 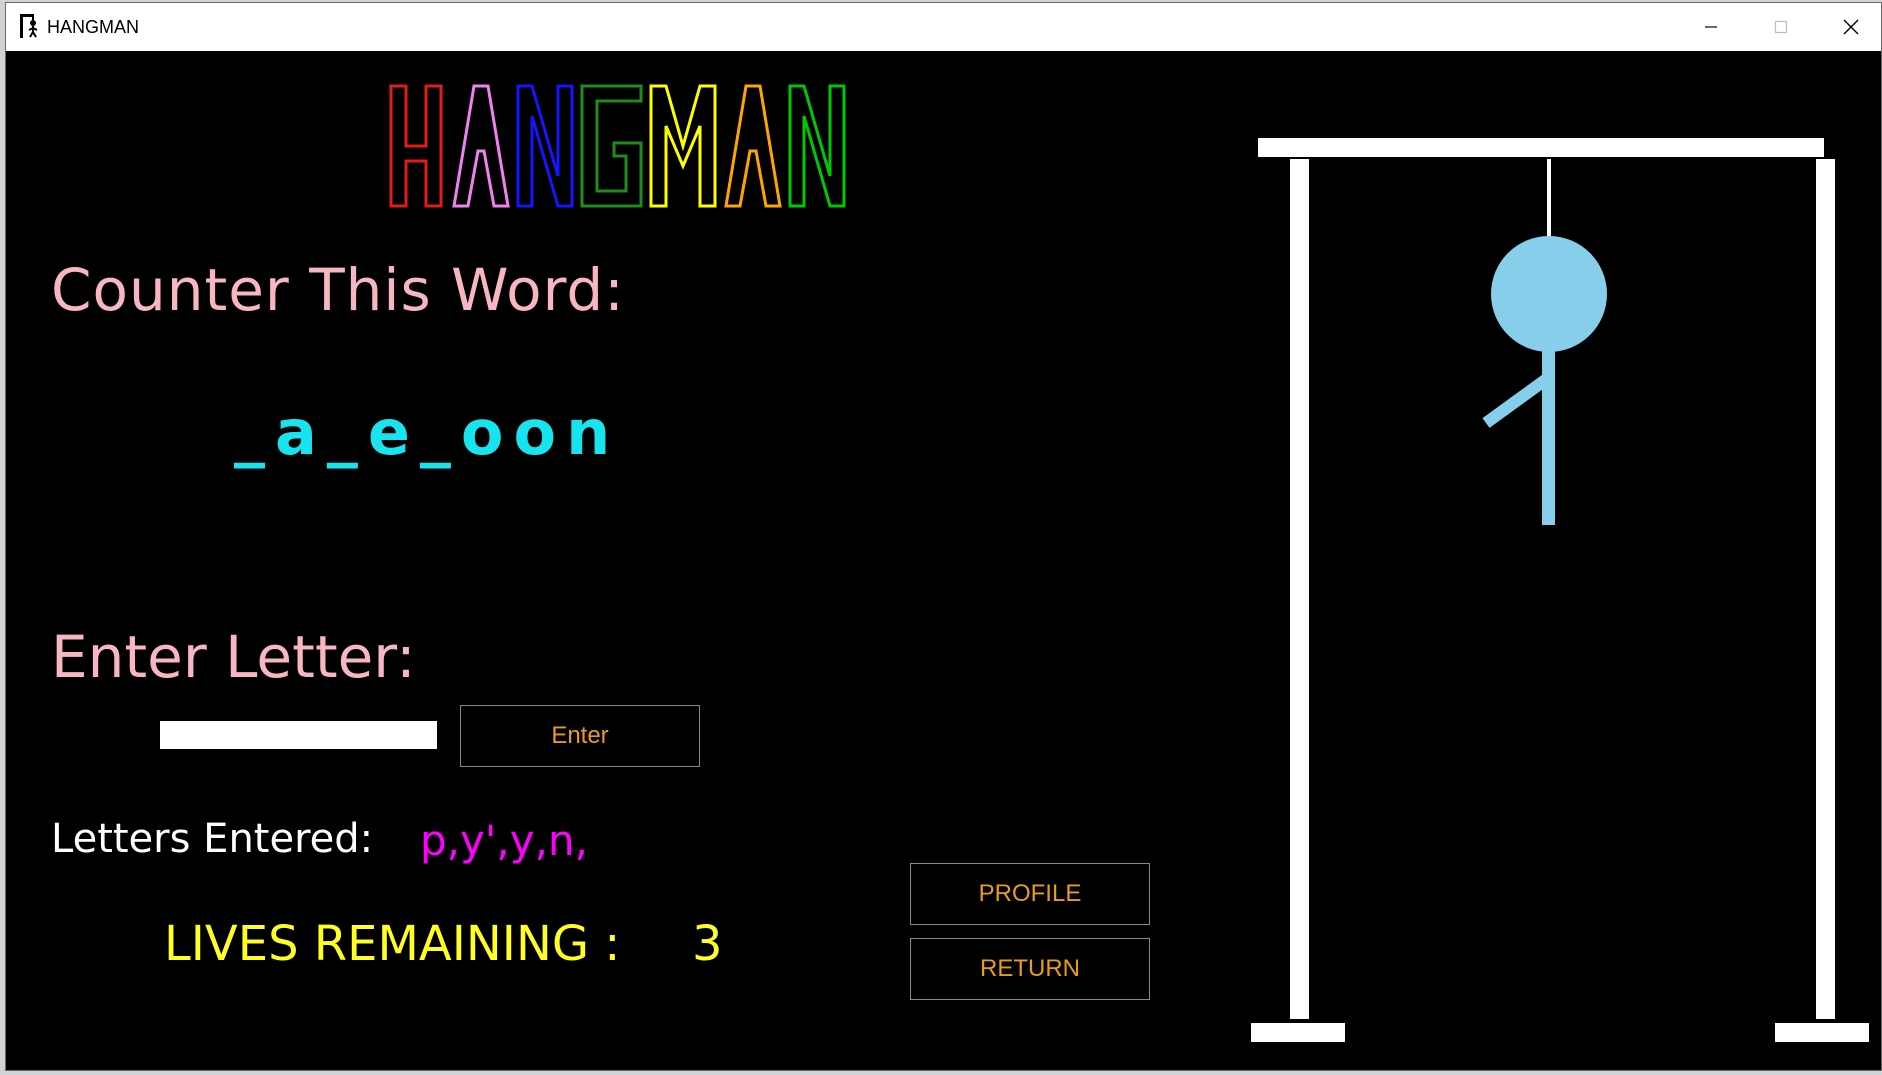 I want to click on logo-letter-h, so click(x=416, y=146).